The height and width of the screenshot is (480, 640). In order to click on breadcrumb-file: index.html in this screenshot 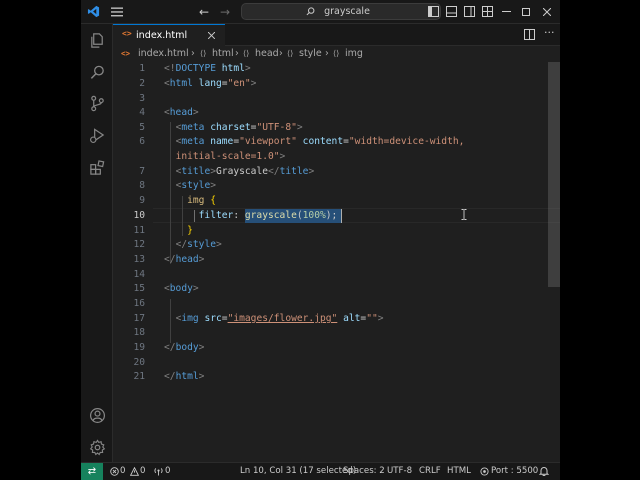, I will do `click(163, 54)`.